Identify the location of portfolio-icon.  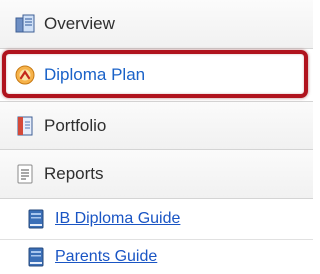
(25, 126).